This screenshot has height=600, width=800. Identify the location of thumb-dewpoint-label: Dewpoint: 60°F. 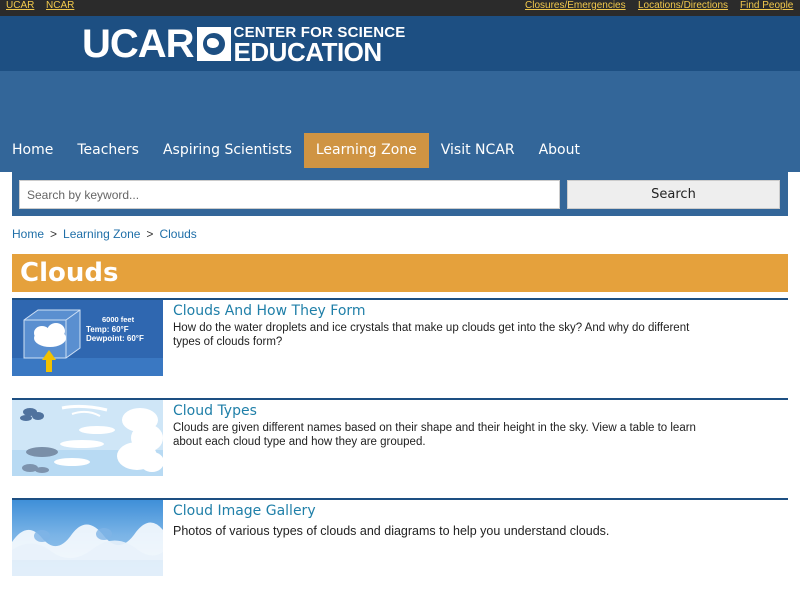
(115, 338).